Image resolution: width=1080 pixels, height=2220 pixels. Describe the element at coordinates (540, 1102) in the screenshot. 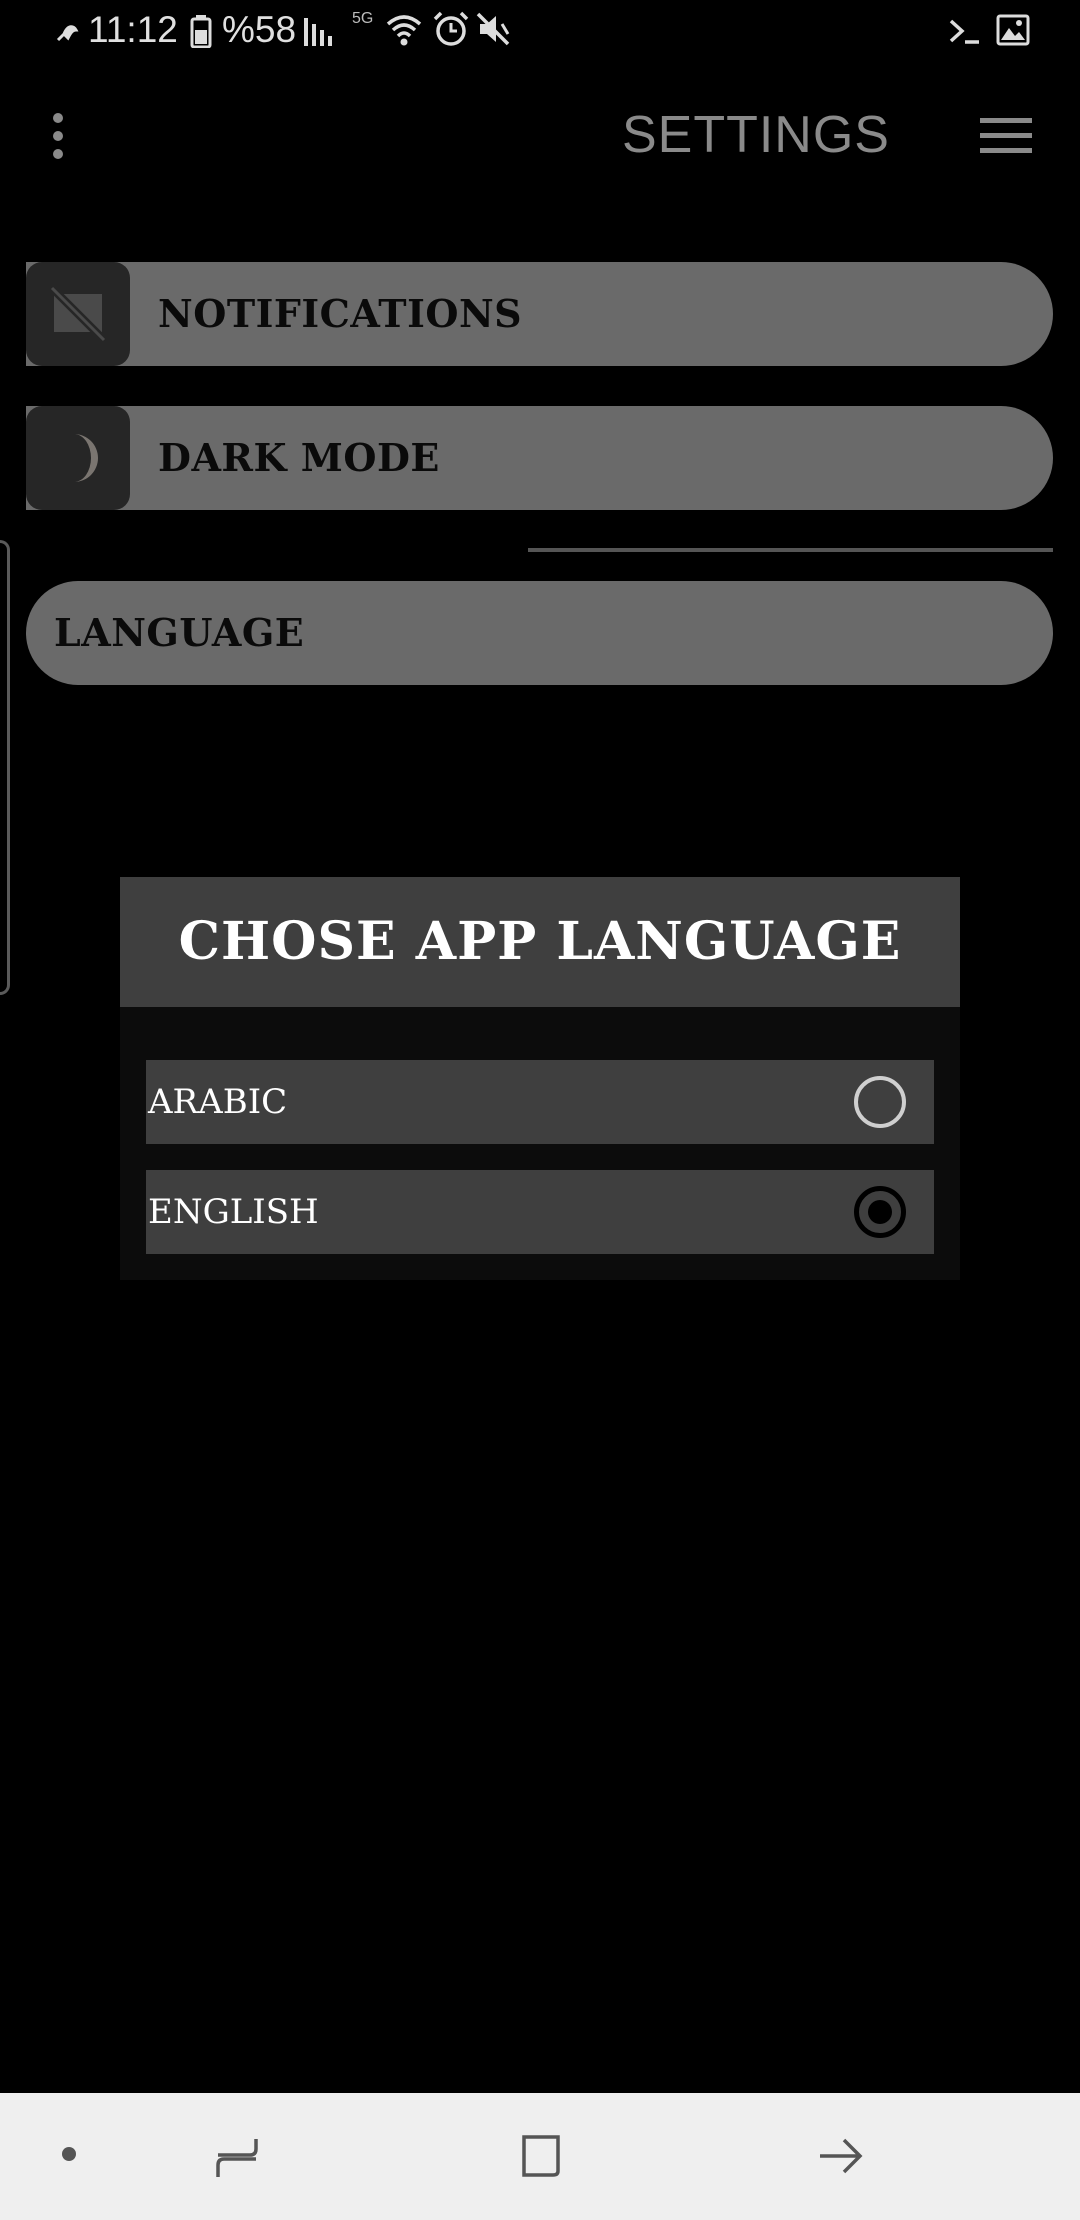

I see `language-option-arabic: ARABIC` at that location.